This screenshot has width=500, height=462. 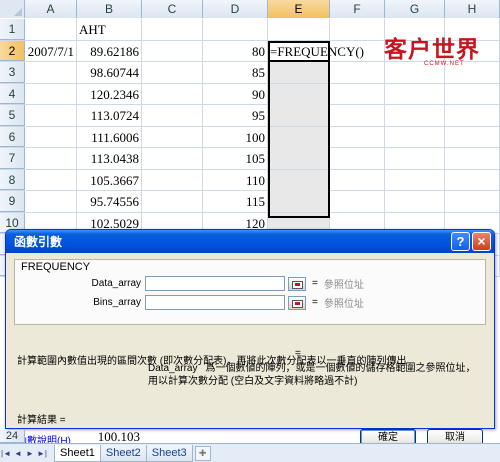 What do you see at coordinates (415, 9) in the screenshot?
I see `column-header-g: G` at bounding box center [415, 9].